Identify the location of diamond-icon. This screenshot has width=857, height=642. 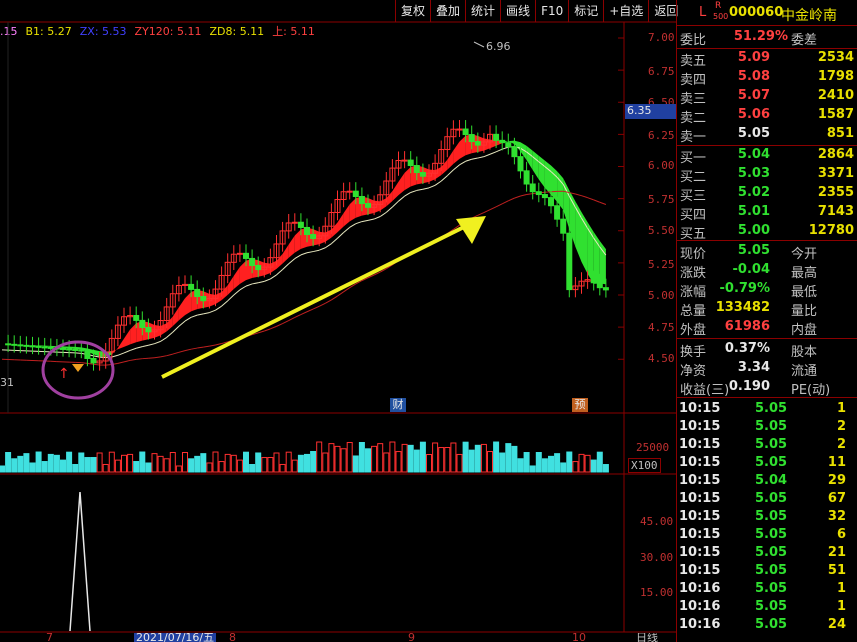
(78, 368).